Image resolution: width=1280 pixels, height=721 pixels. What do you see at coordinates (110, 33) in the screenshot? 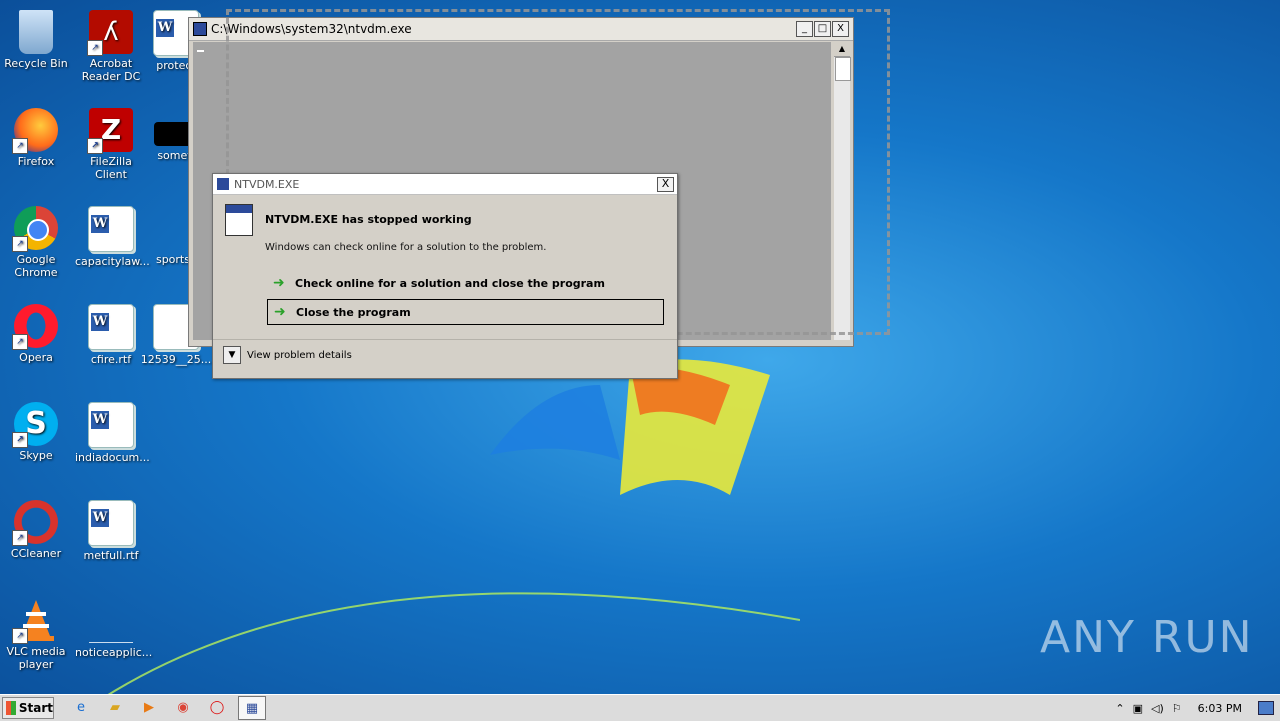
I see `acrobat-icon: ʎ ↗` at bounding box center [110, 33].